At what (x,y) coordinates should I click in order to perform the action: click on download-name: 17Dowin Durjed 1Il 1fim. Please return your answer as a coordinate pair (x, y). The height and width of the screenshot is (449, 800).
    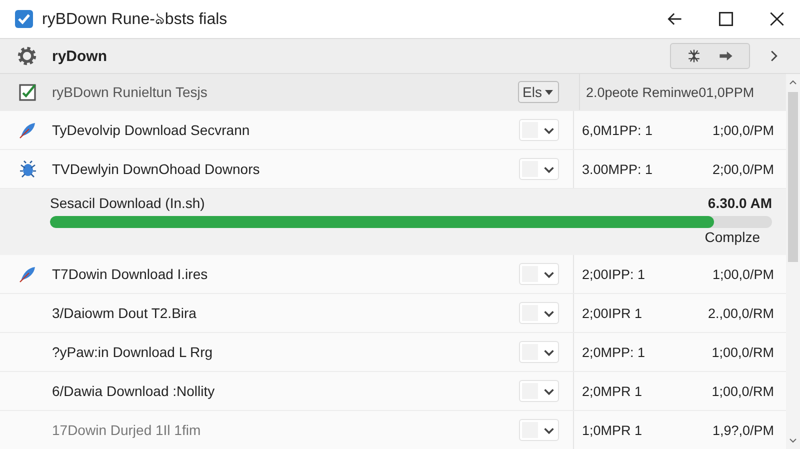
    Looking at the image, I should click on (127, 430).